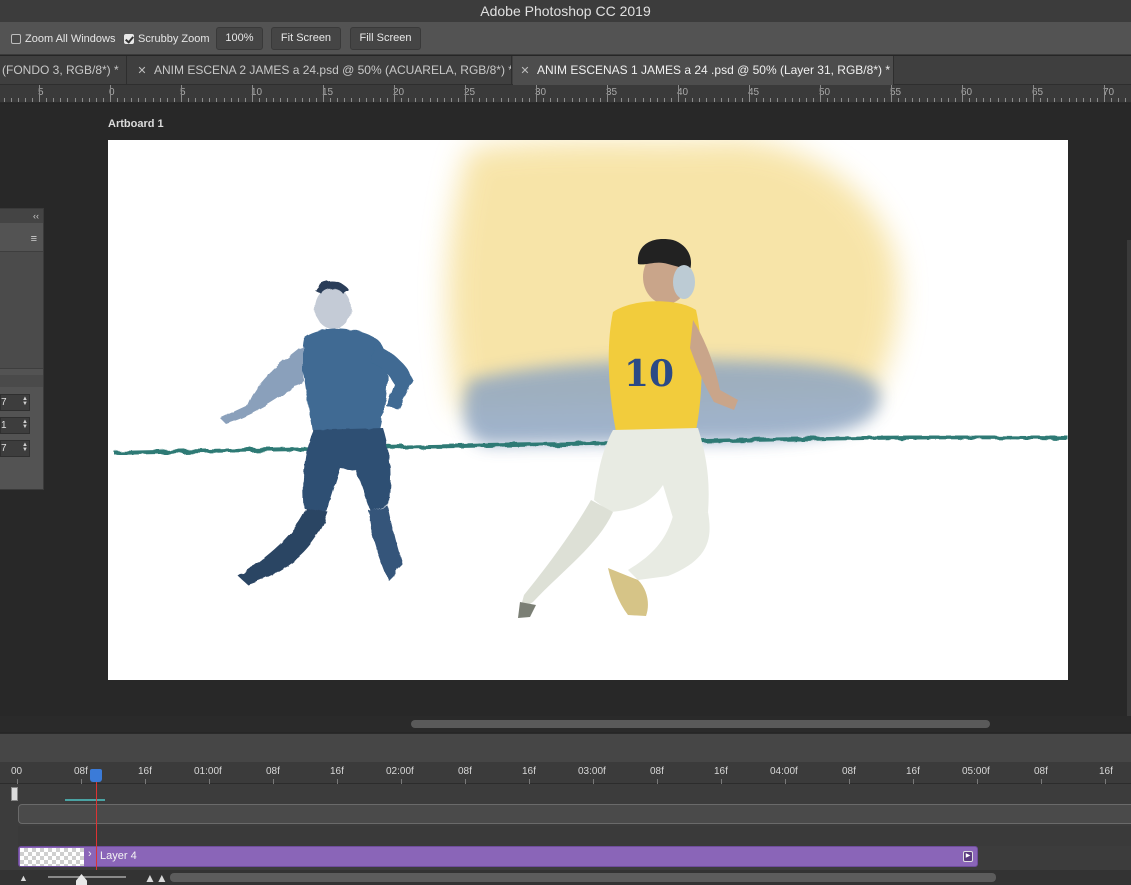  Describe the element at coordinates (23, 878) in the screenshot. I see `zoom-out-icon: ▲` at that location.